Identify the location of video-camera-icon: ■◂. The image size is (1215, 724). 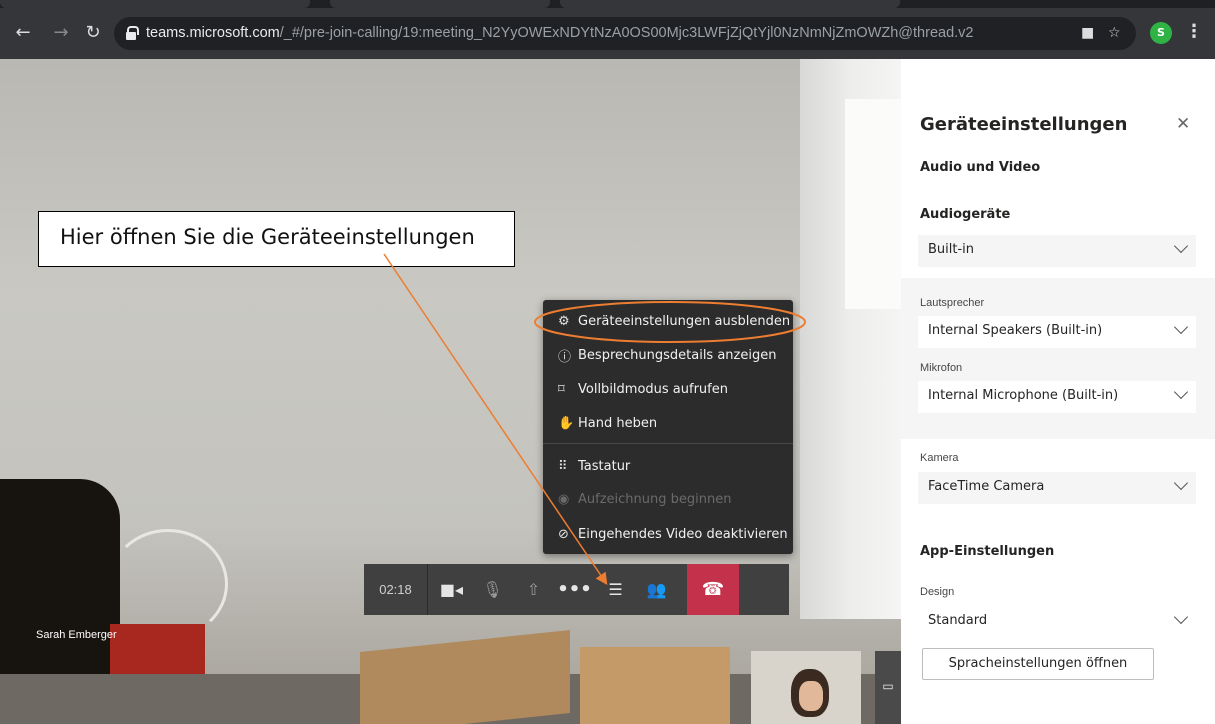
(451, 589).